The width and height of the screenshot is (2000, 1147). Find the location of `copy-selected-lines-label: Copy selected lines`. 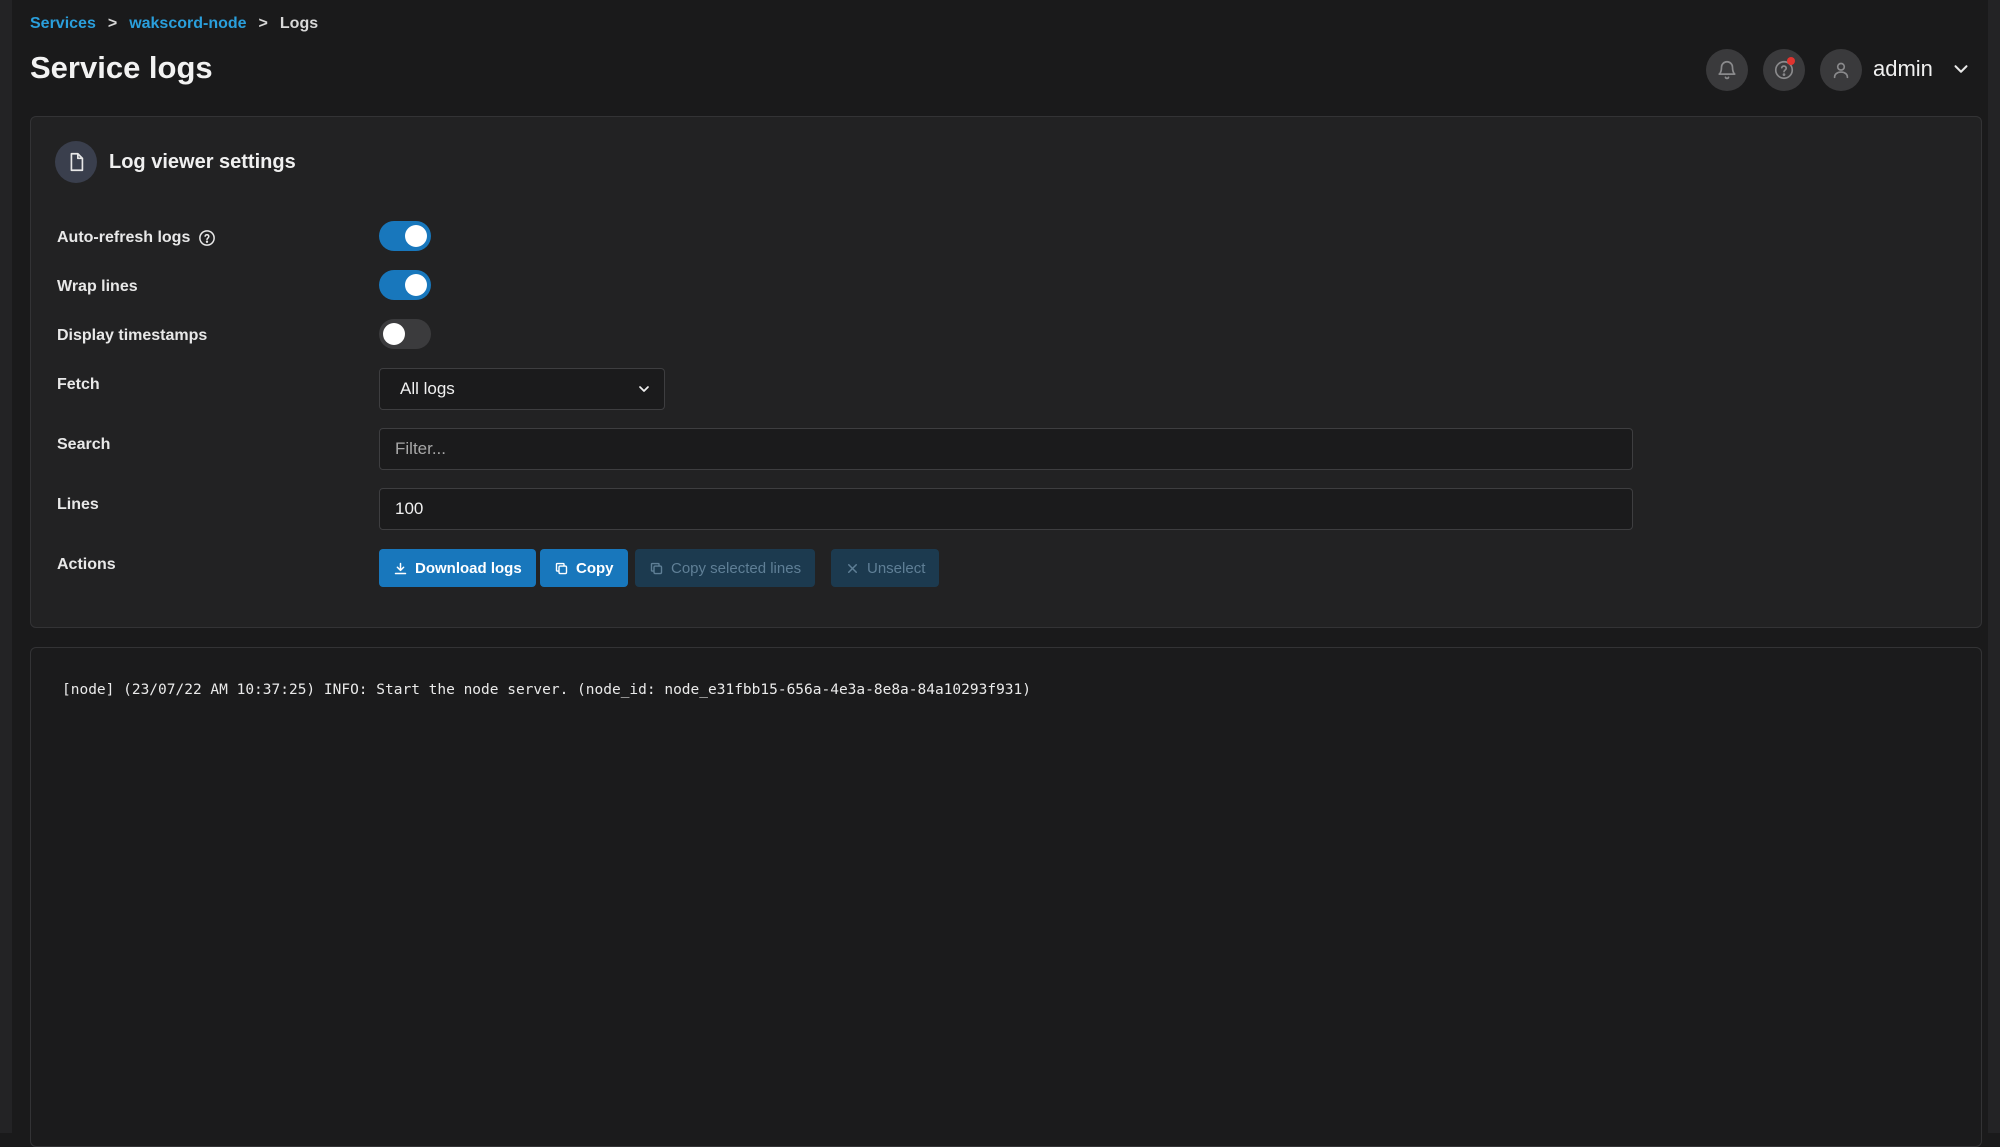

copy-selected-lines-label: Copy selected lines is located at coordinates (736, 568).